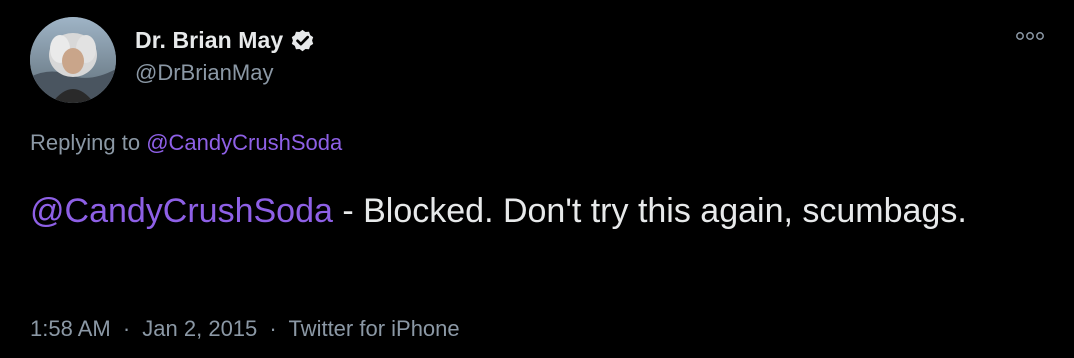  Describe the element at coordinates (181, 211) in the screenshot. I see `tweet-mention: @CandyCrushSoda` at that location.